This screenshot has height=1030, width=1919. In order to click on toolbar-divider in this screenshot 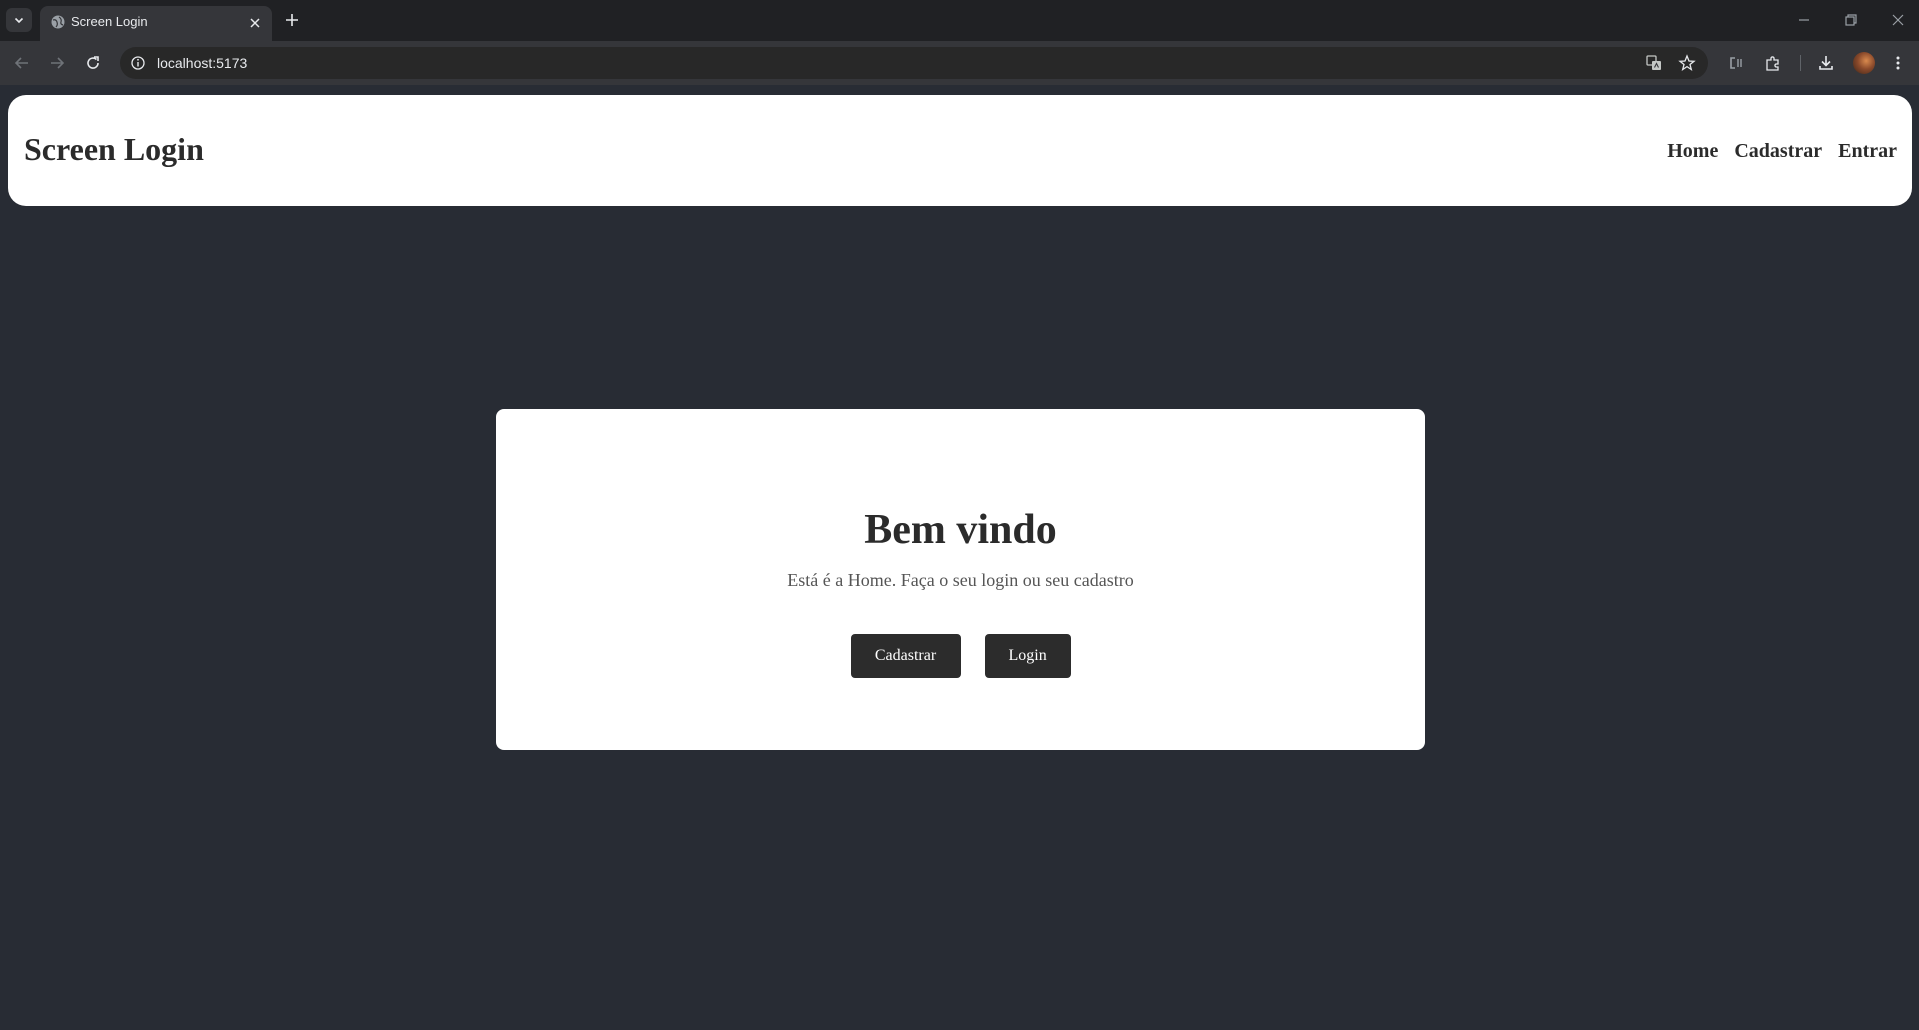, I will do `click(1800, 63)`.